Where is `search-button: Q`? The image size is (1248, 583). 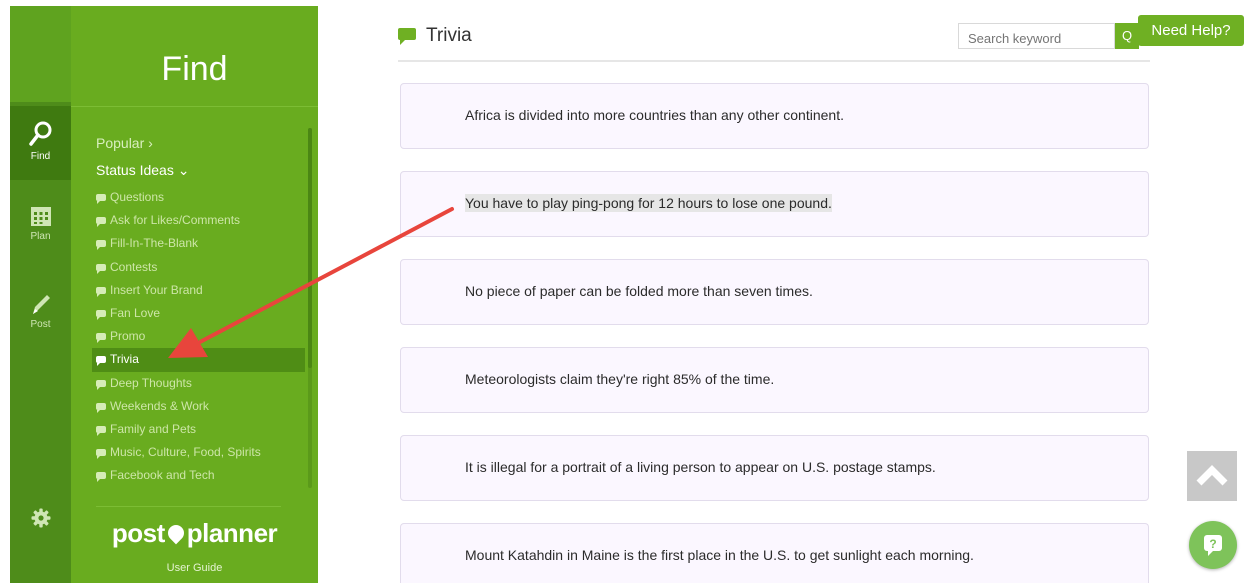
search-button: Q is located at coordinates (1127, 36).